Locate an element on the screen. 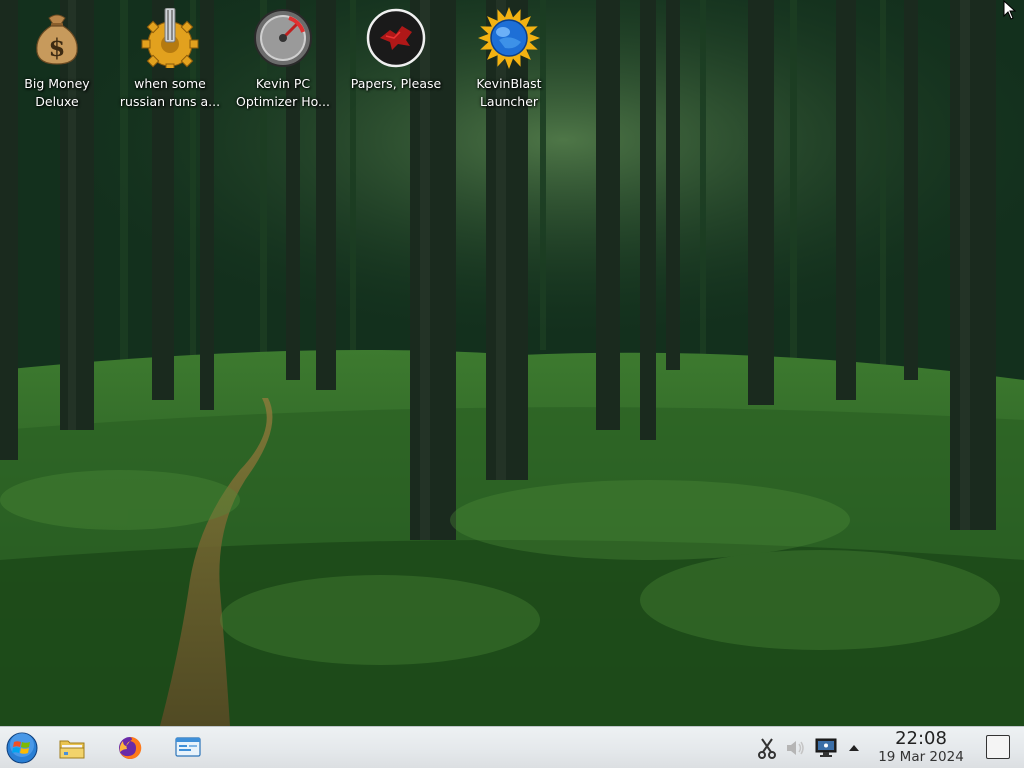  desktop-icon-kevinblast-launcher: KevinBlast Launcher is located at coordinates (509, 61).